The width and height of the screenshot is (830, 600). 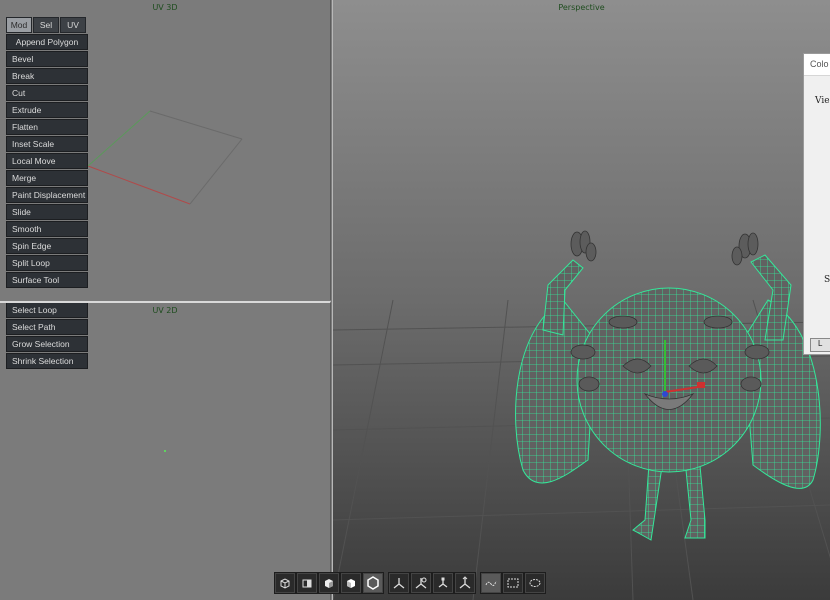 I want to click on color-dialog-title: Colo, so click(x=817, y=65).